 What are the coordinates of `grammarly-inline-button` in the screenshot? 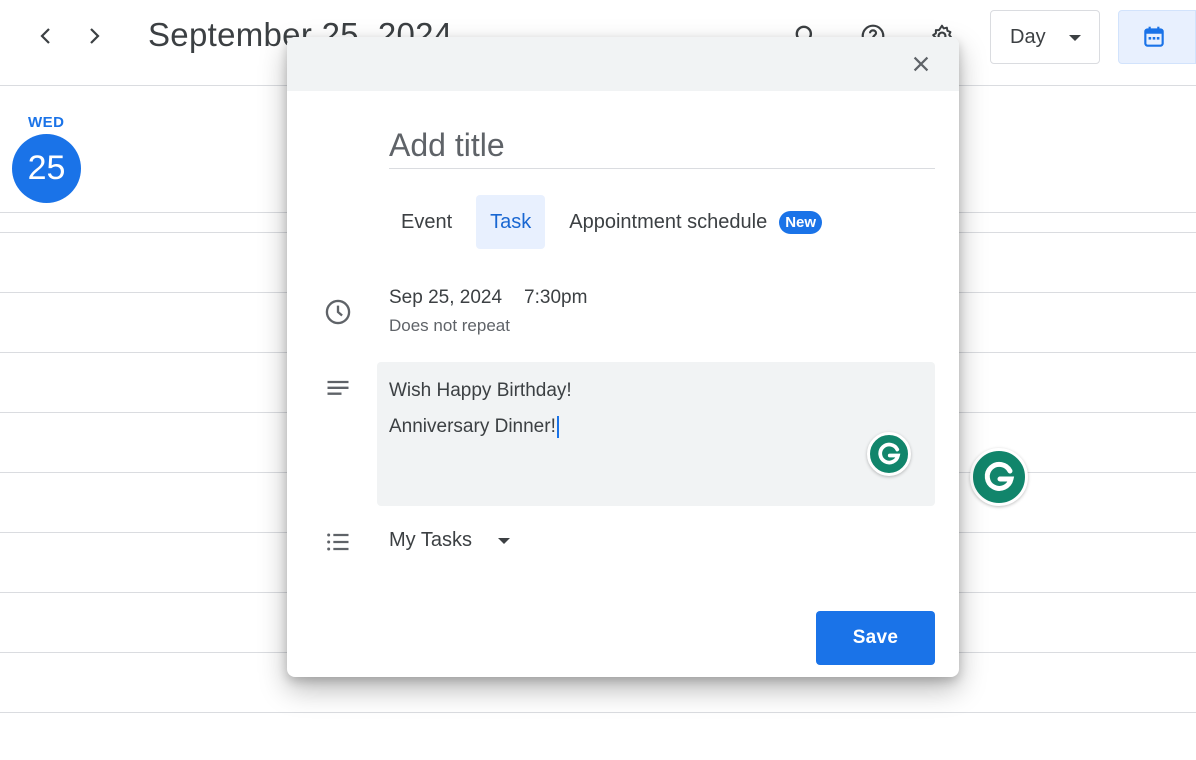 It's located at (889, 454).